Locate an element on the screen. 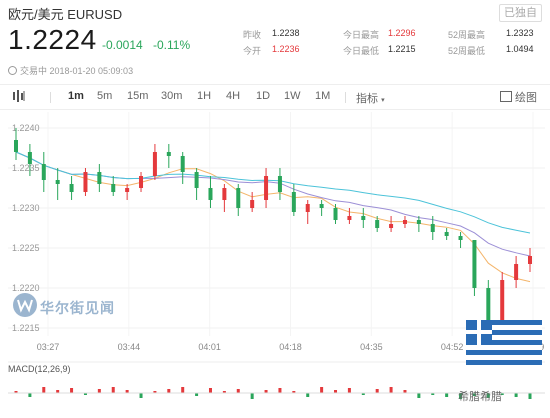 This screenshot has width=550, height=418. trade-timestamp: 交易中 2018-01-20 05:09:03 is located at coordinates (70, 70).